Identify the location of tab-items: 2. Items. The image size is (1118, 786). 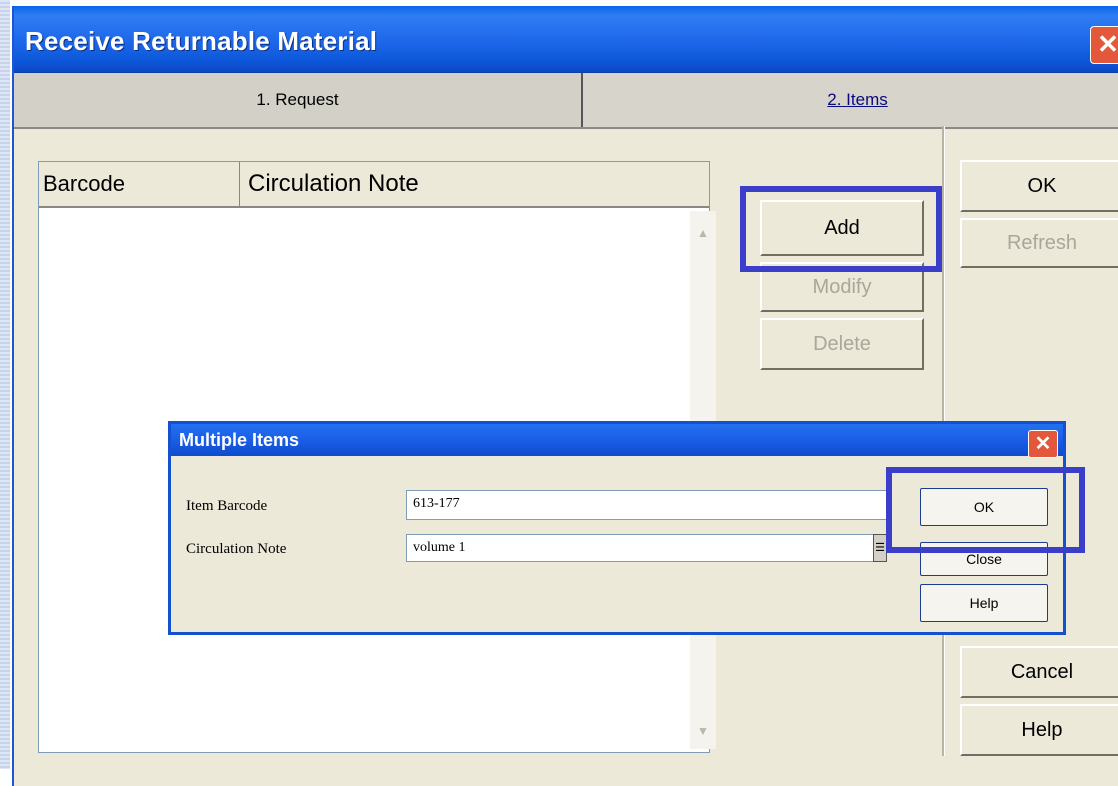
(849, 100).